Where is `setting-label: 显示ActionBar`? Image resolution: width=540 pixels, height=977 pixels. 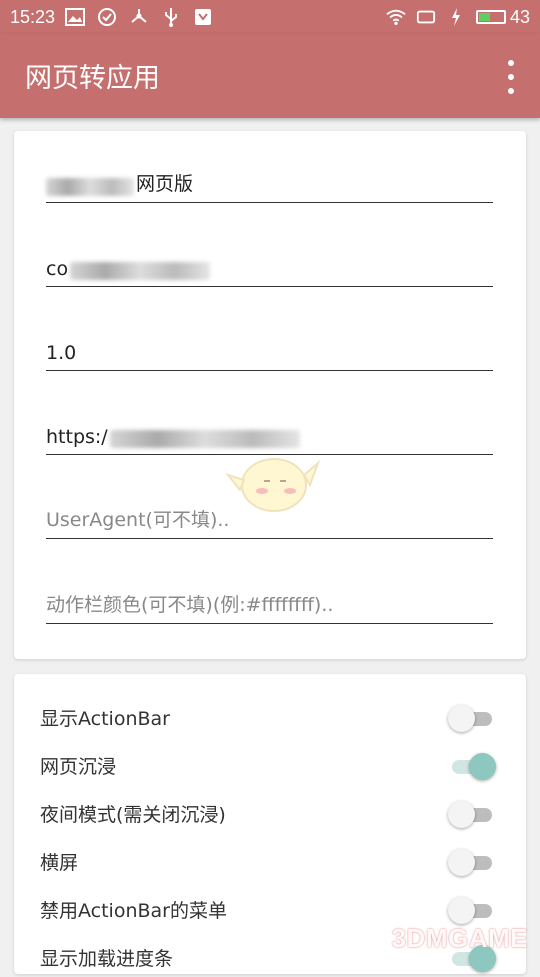 setting-label: 显示ActionBar is located at coordinates (105, 718).